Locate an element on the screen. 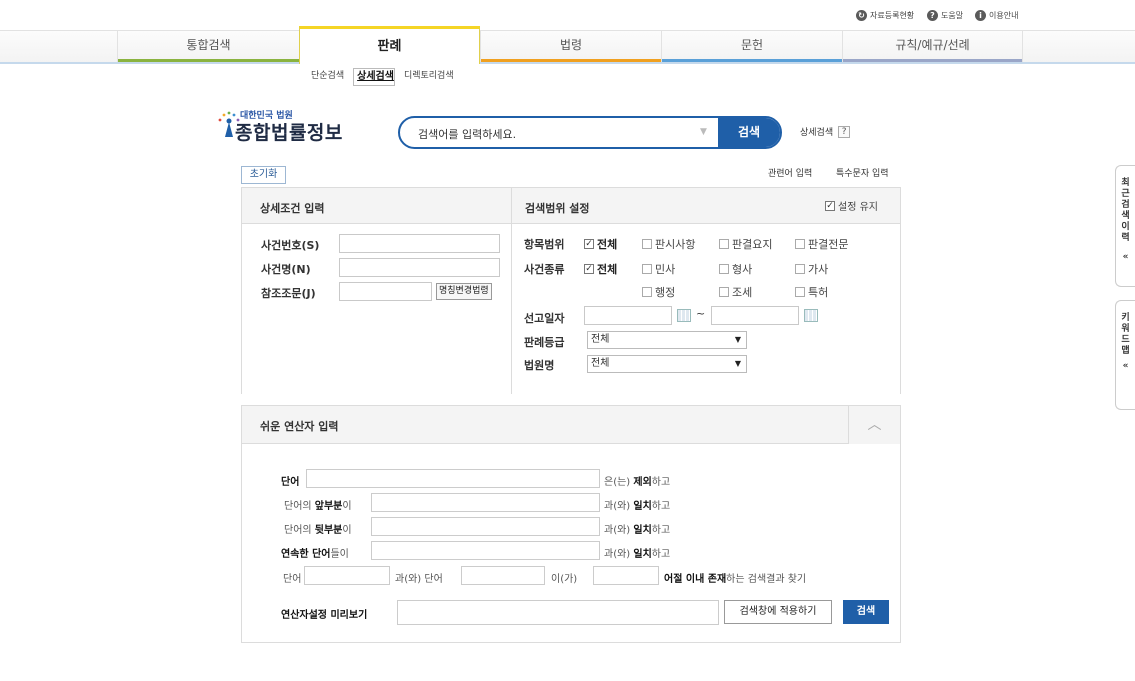  op-near-label-b: 과(와) 단어 is located at coordinates (419, 579).